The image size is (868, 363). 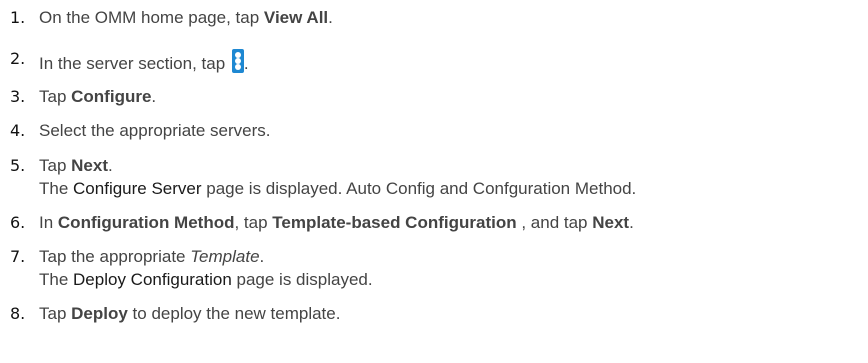 I want to click on deploy-configuration-label: Deploy Configuration, so click(x=152, y=279).